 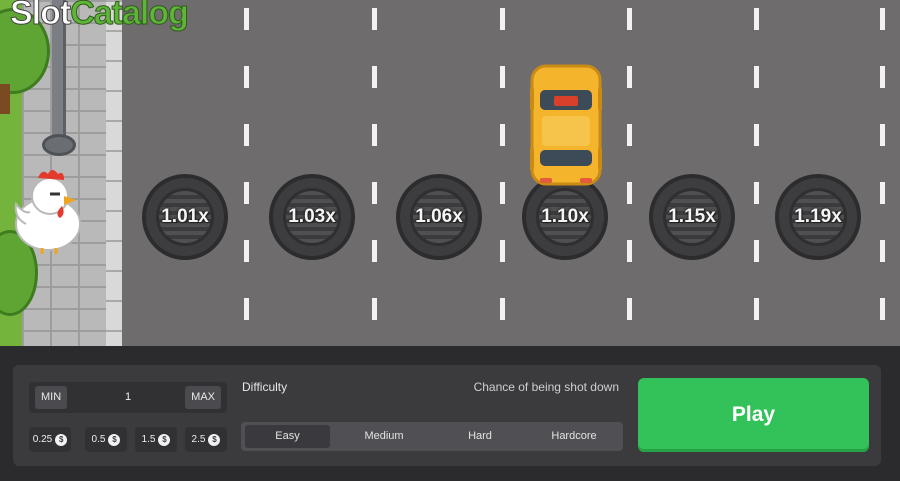 I want to click on difficulty-label: Difficulty, so click(x=265, y=387).